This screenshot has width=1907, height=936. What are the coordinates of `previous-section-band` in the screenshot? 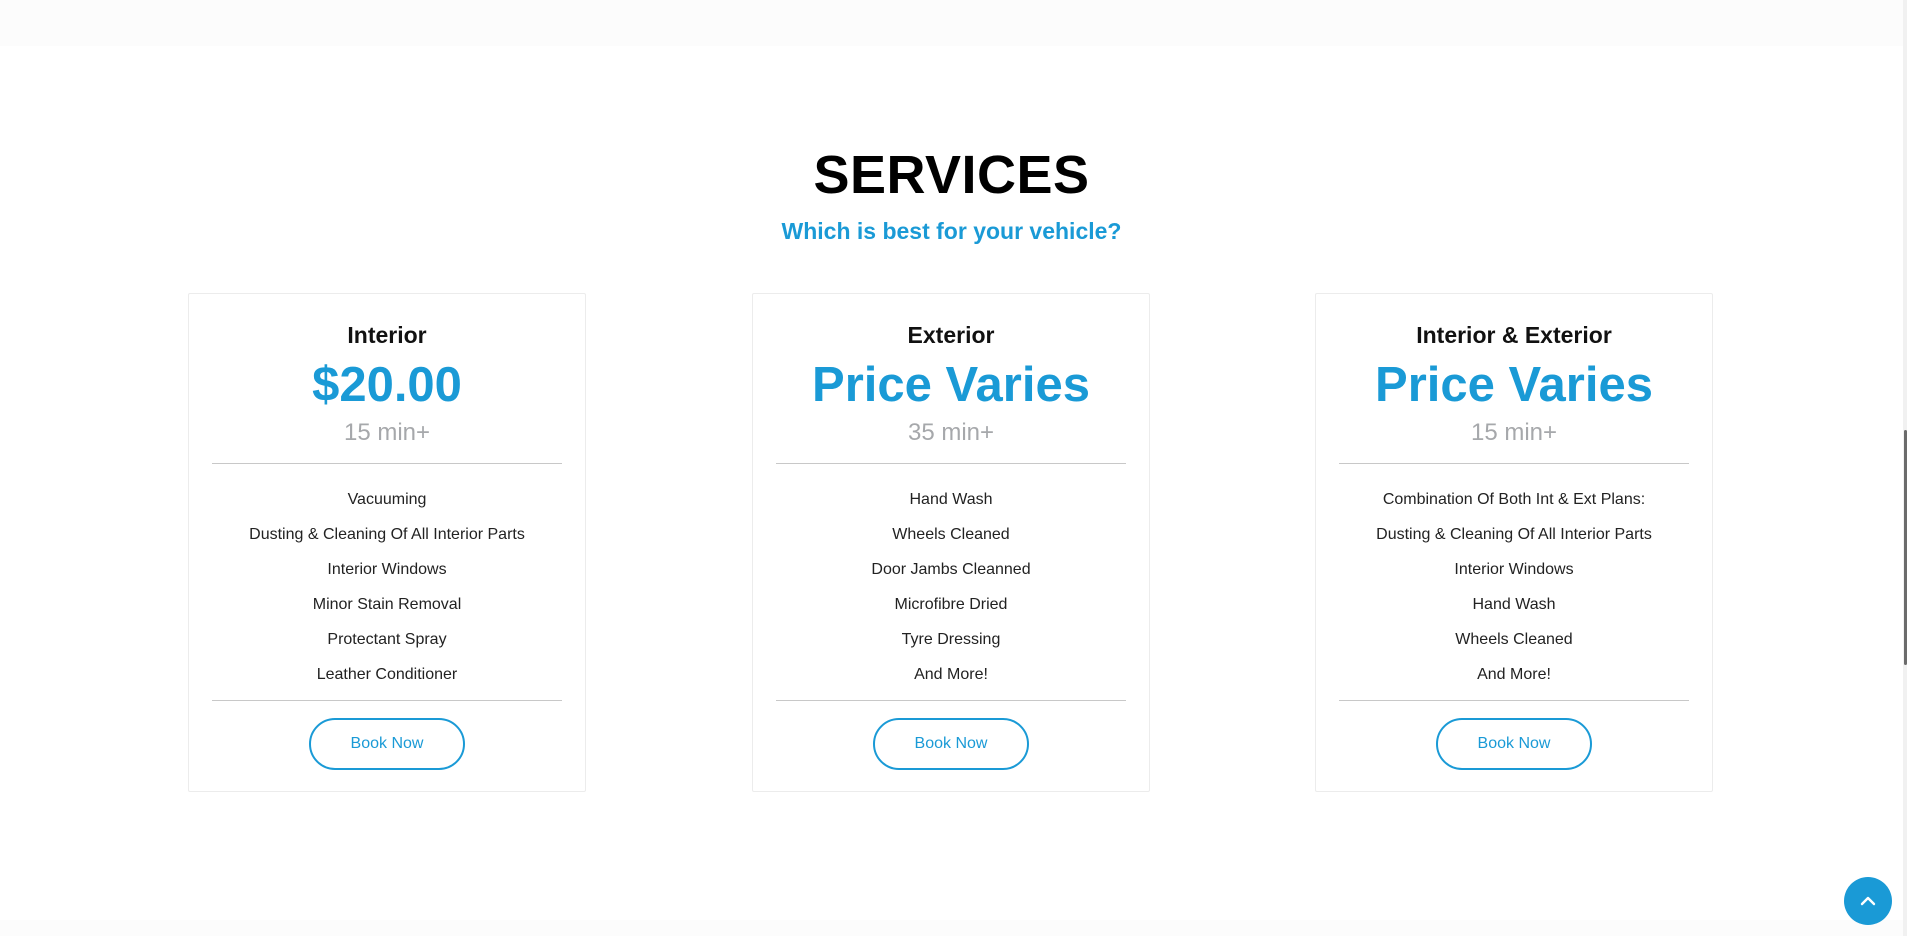 It's located at (951, 23).